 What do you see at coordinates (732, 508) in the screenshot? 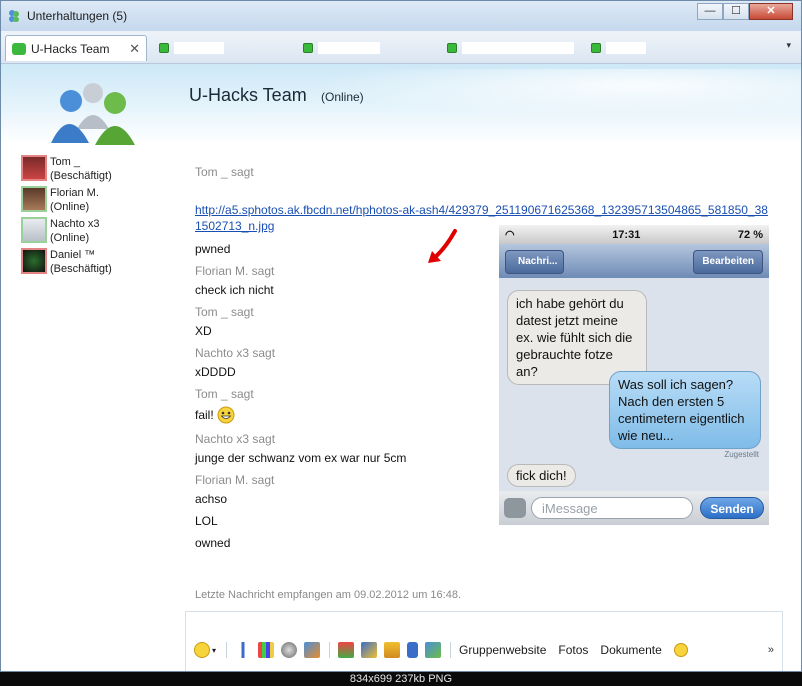
I see `phone-send-button: Senden` at bounding box center [732, 508].